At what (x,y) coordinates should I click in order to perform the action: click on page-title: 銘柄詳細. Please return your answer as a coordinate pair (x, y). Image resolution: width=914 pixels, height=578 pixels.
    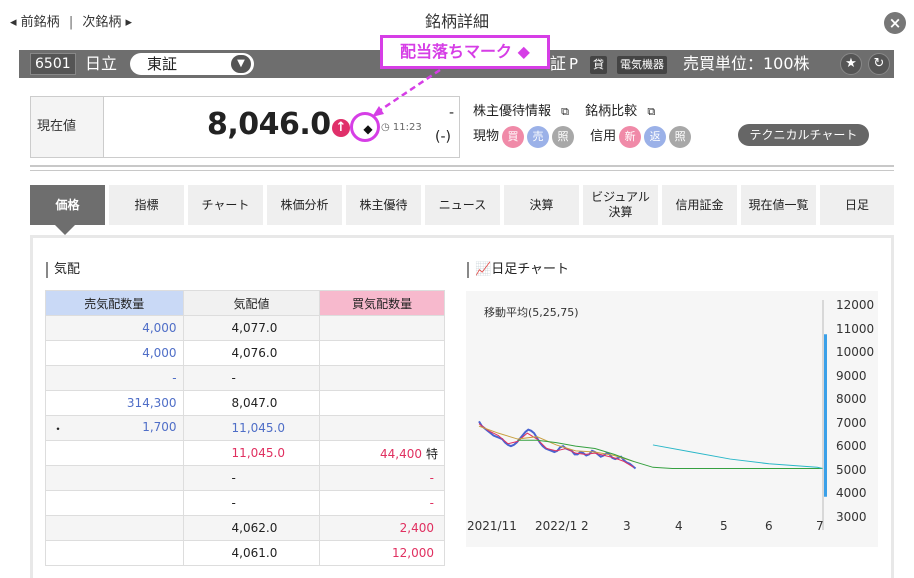
    Looking at the image, I should click on (456, 21).